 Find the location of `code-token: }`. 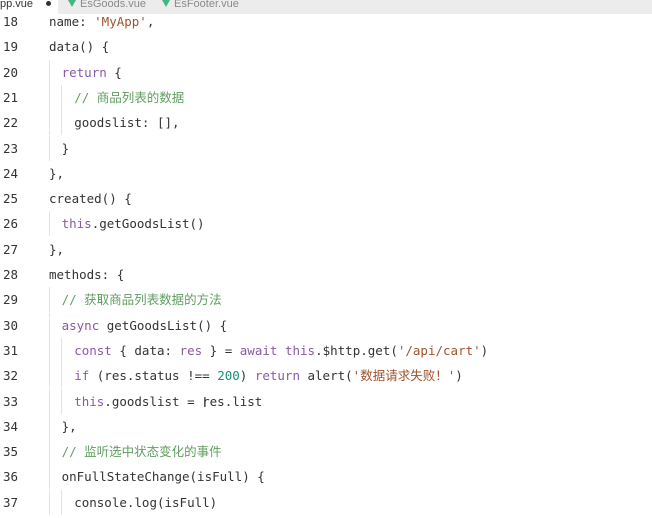

code-token: } is located at coordinates (65, 148).